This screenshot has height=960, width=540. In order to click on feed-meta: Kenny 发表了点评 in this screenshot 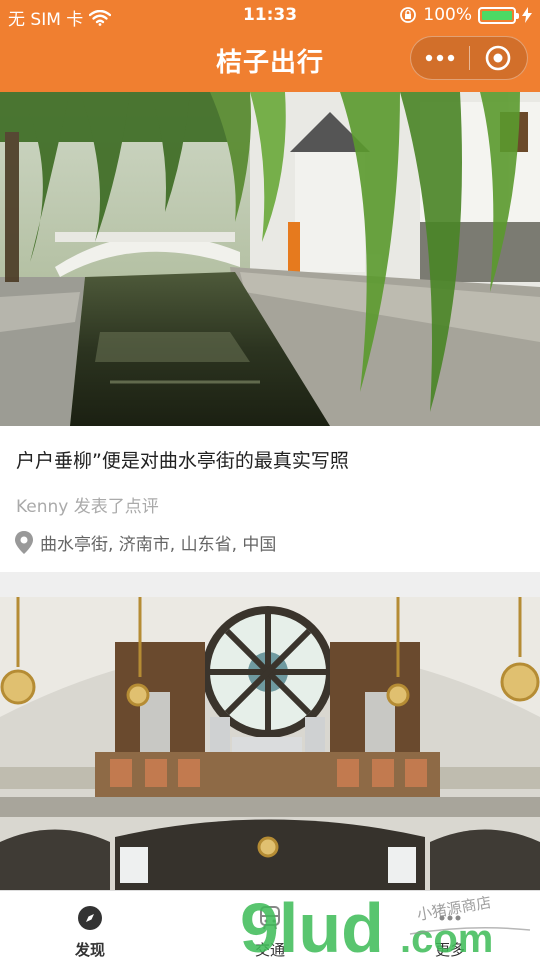, I will do `click(87, 504)`.